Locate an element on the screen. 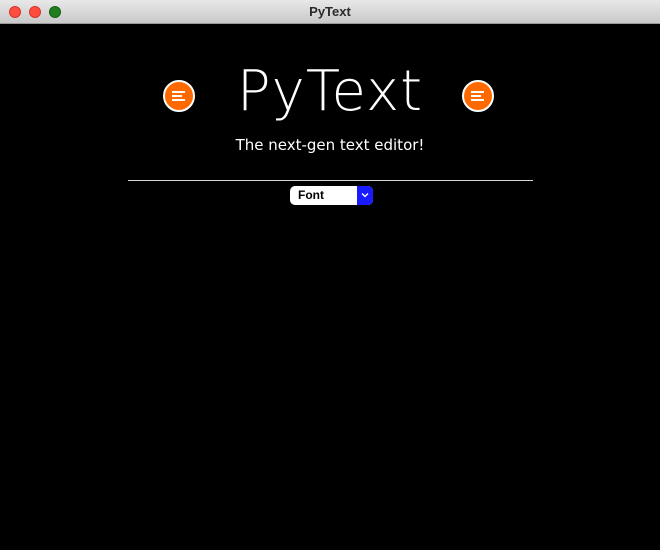  font-select-arrow is located at coordinates (365, 195).